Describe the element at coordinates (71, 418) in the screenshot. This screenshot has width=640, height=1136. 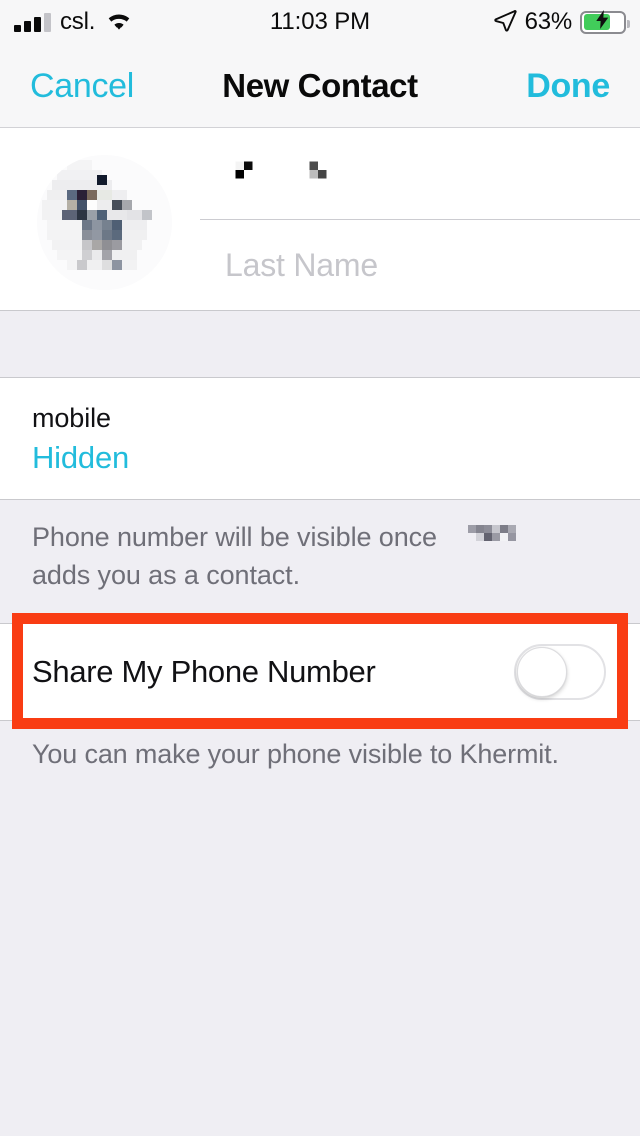
I see `phone-label: mobile` at that location.